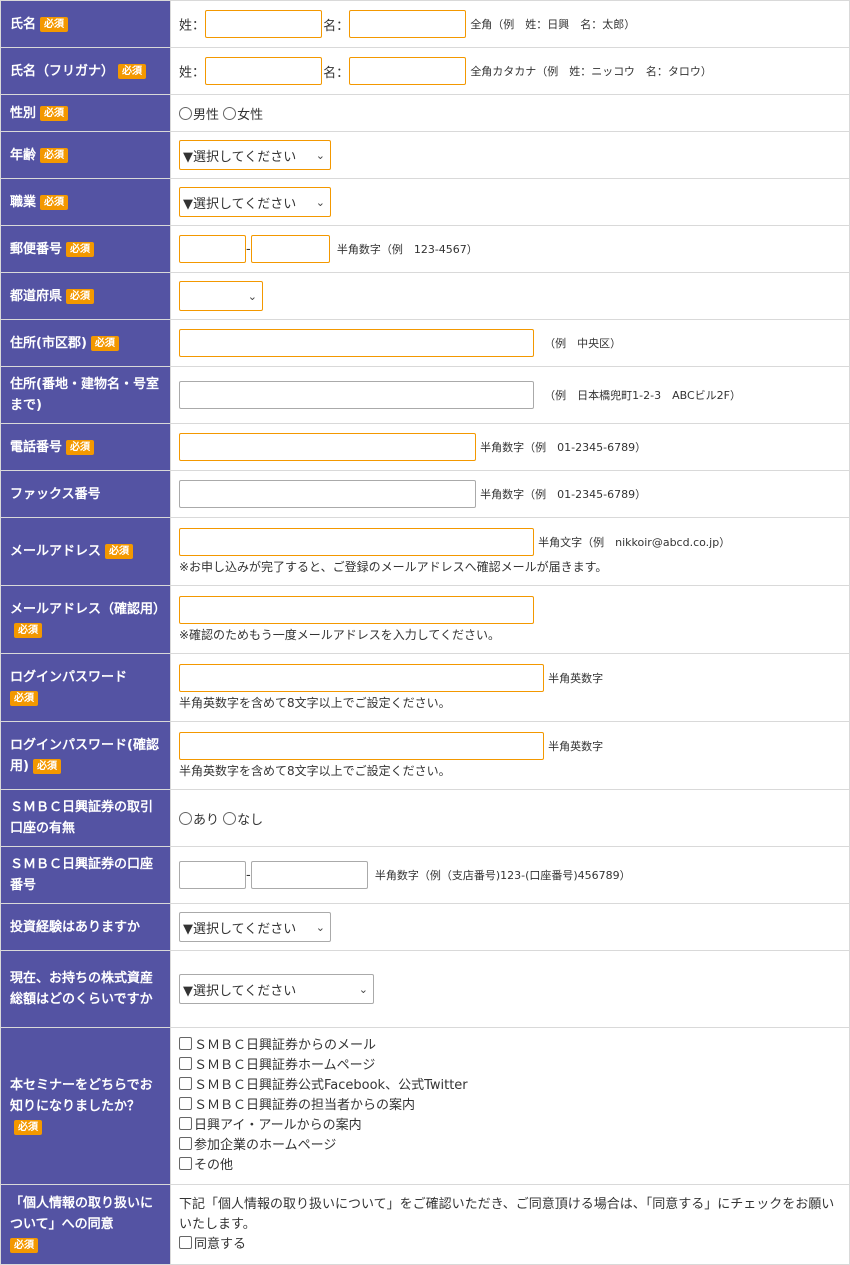  I want to click on field-cell: 男性 女性, so click(510, 113).